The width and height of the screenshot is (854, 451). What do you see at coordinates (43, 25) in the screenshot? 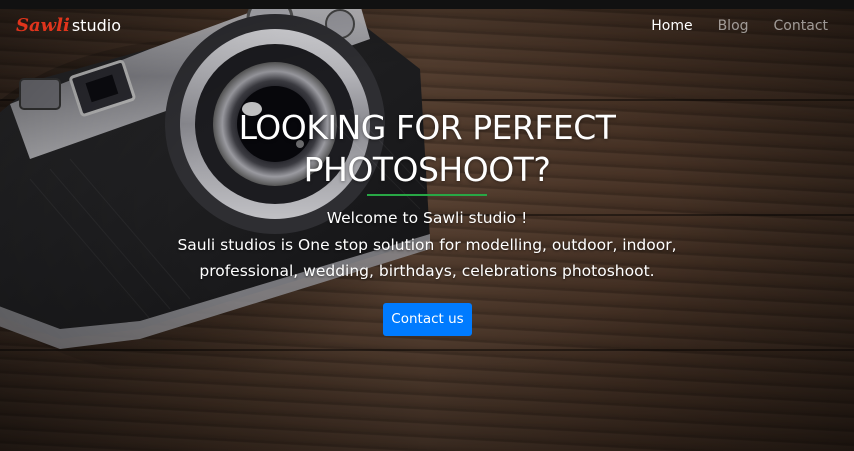
I see `brand-logo-script: Sawli` at bounding box center [43, 25].